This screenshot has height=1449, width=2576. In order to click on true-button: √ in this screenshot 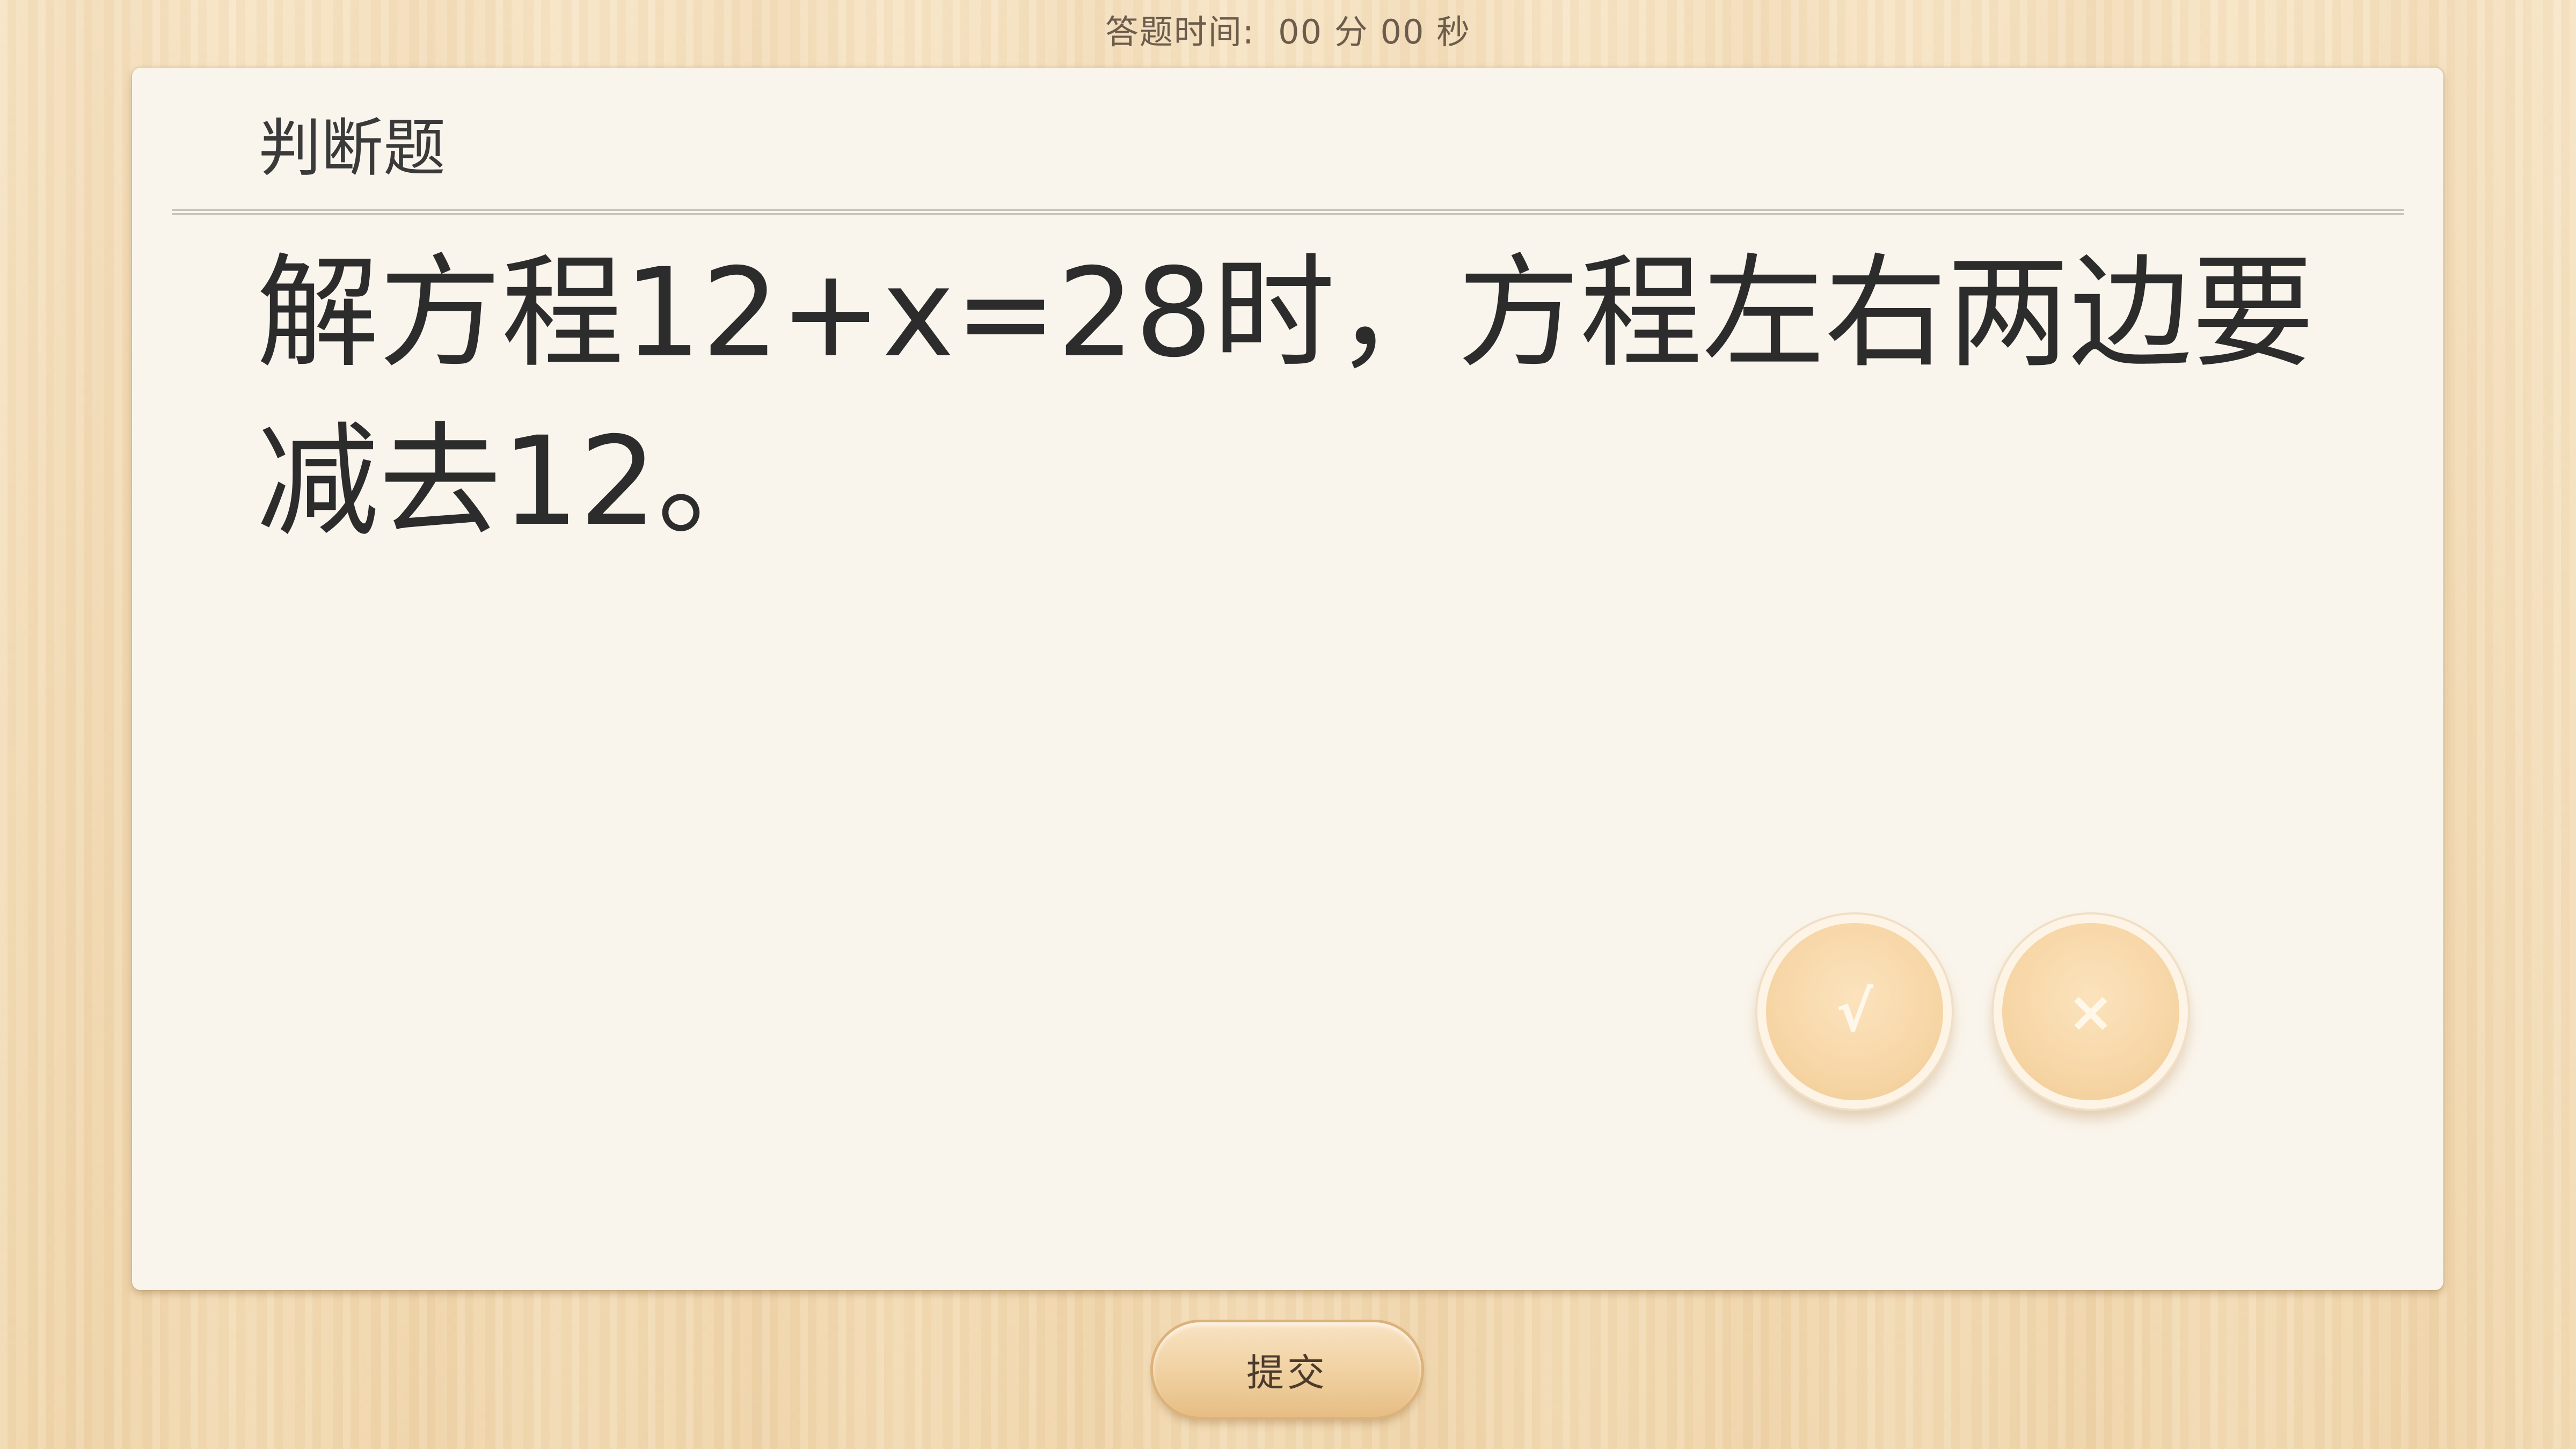, I will do `click(1854, 1011)`.